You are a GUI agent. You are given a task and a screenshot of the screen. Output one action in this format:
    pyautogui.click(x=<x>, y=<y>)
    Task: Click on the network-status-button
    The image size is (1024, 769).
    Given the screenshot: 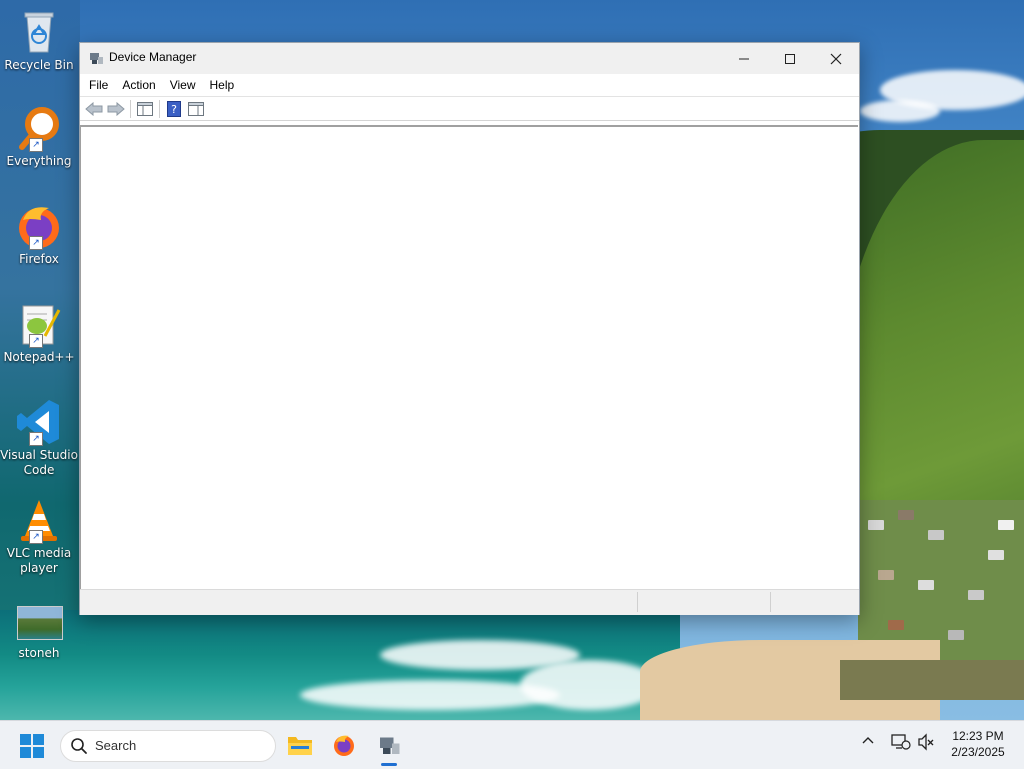 What is the action you would take?
    pyautogui.click(x=901, y=744)
    